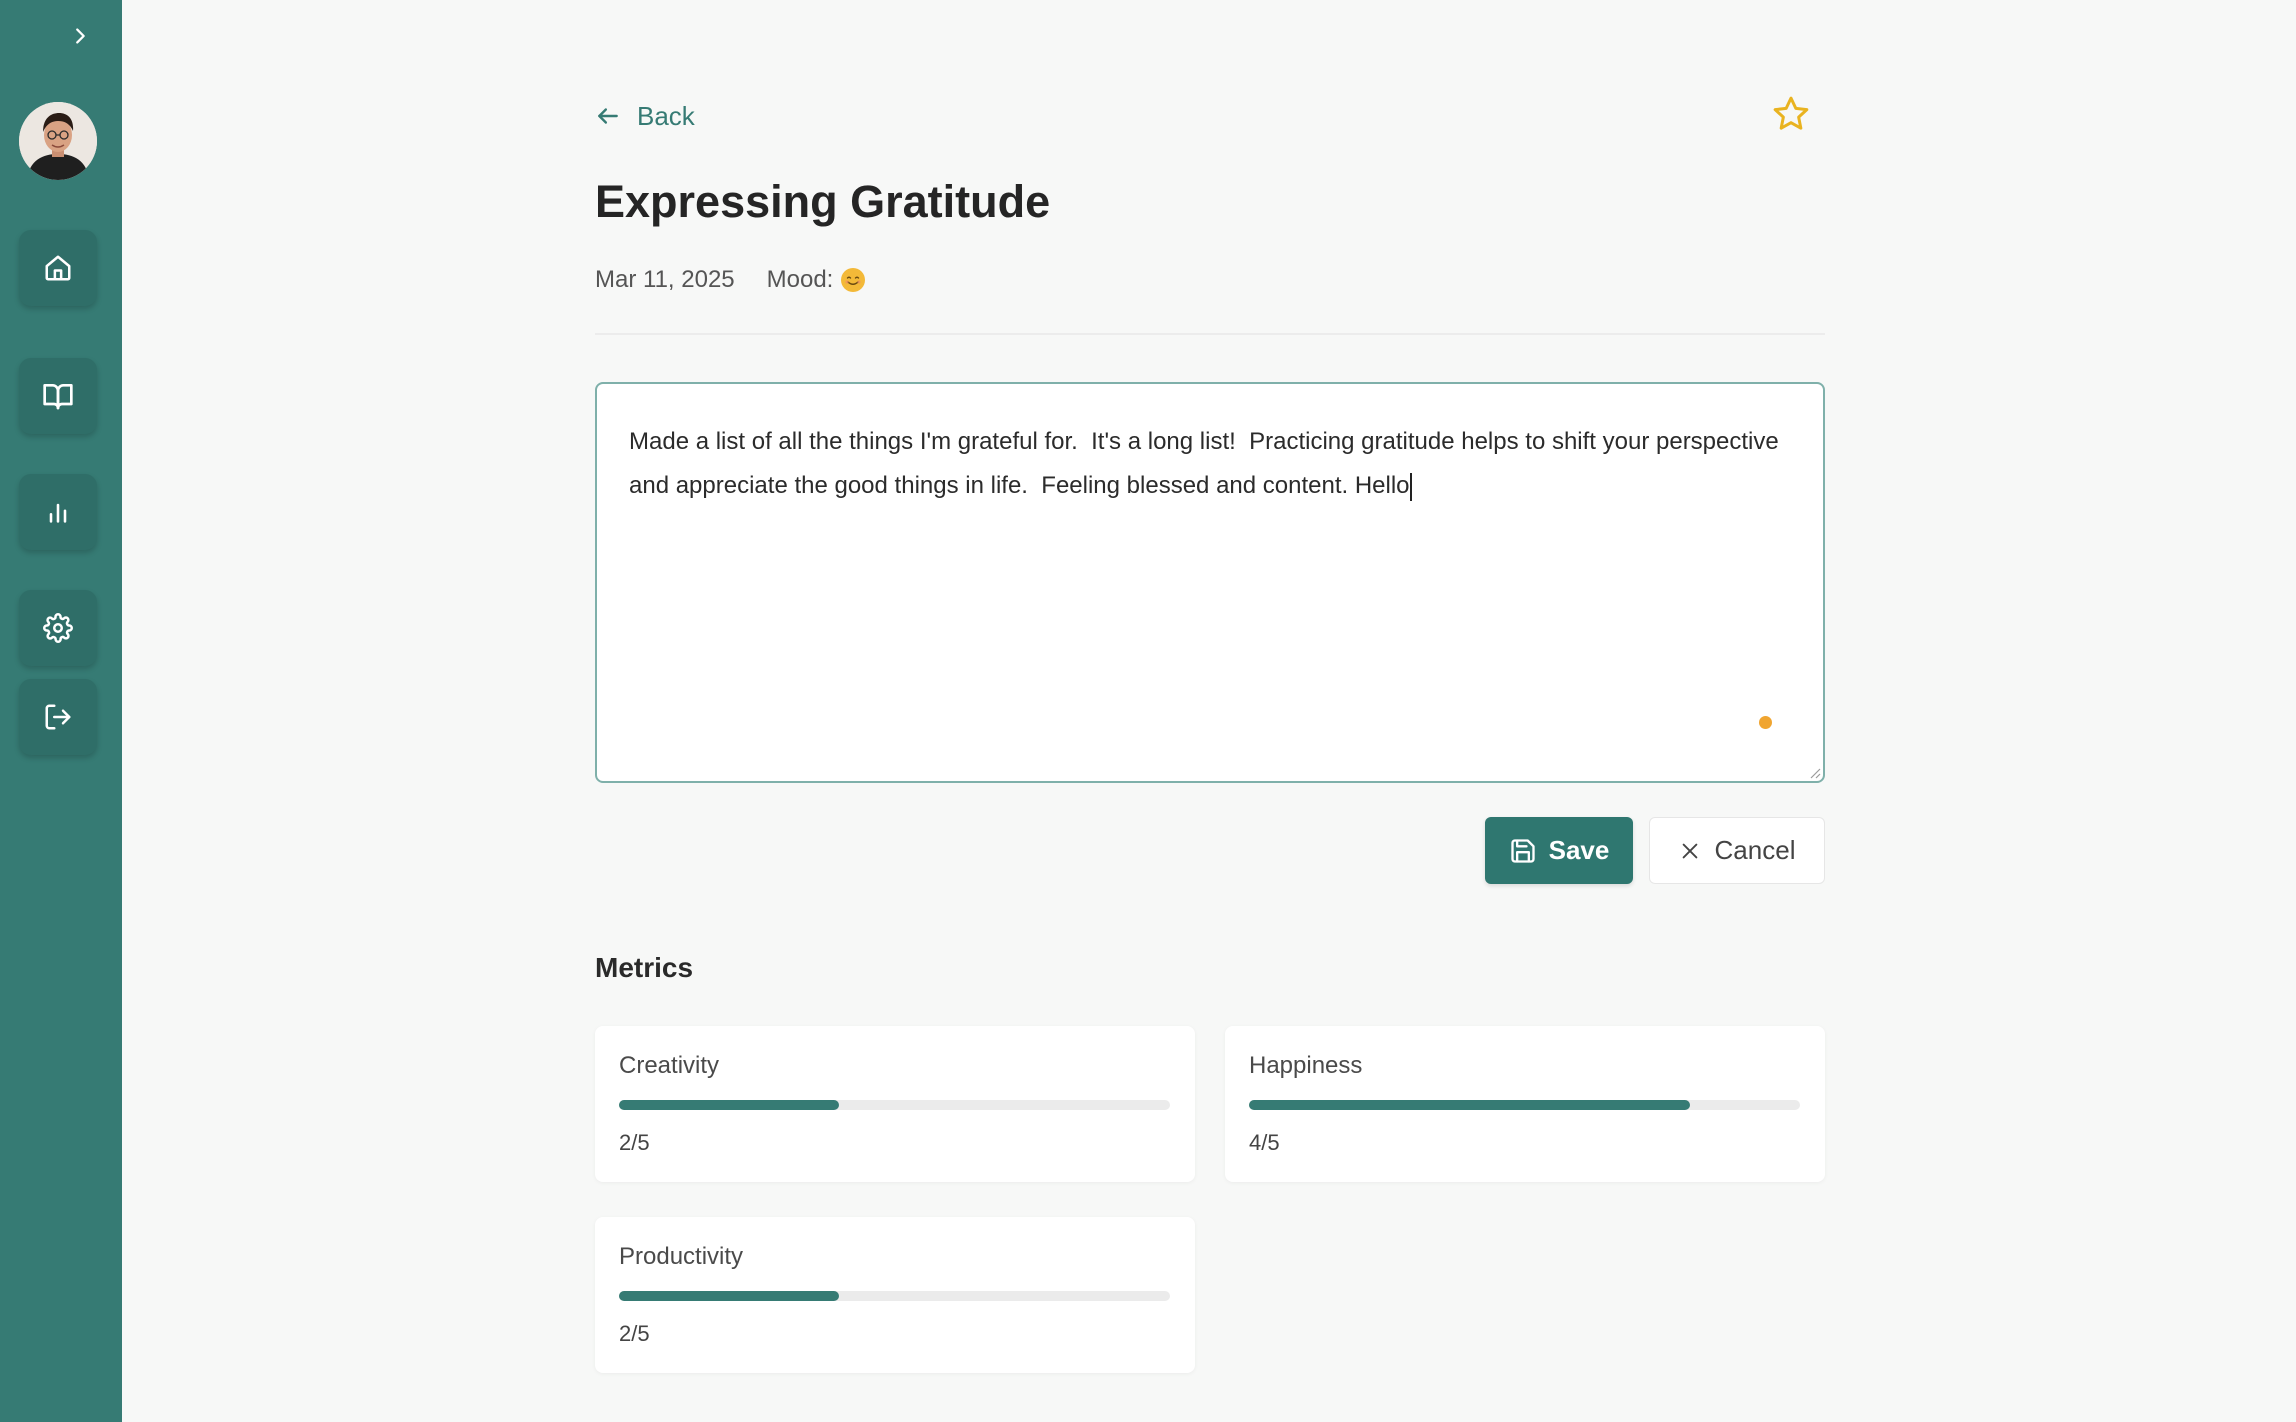  I want to click on text-caret, so click(1410, 486).